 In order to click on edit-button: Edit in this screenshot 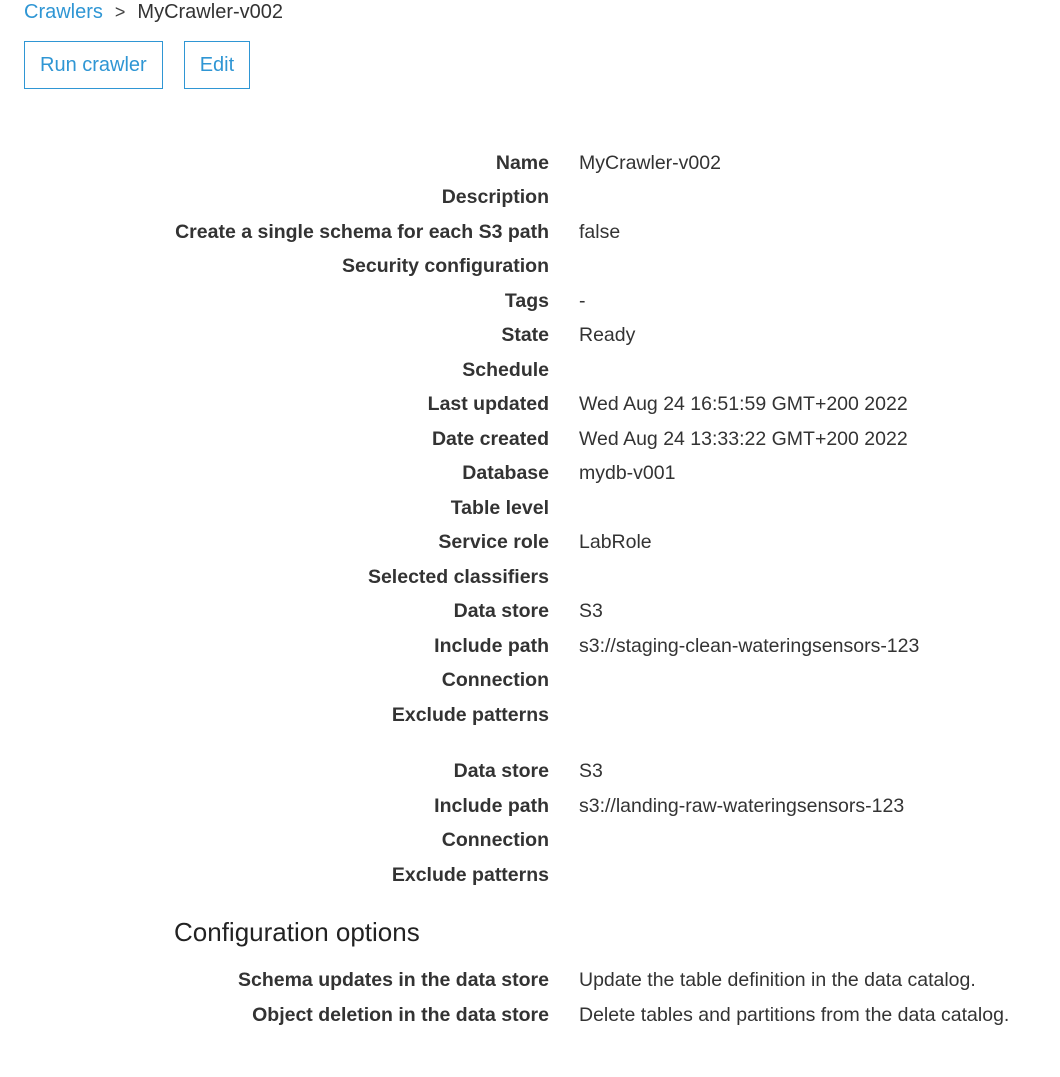, I will do `click(217, 65)`.